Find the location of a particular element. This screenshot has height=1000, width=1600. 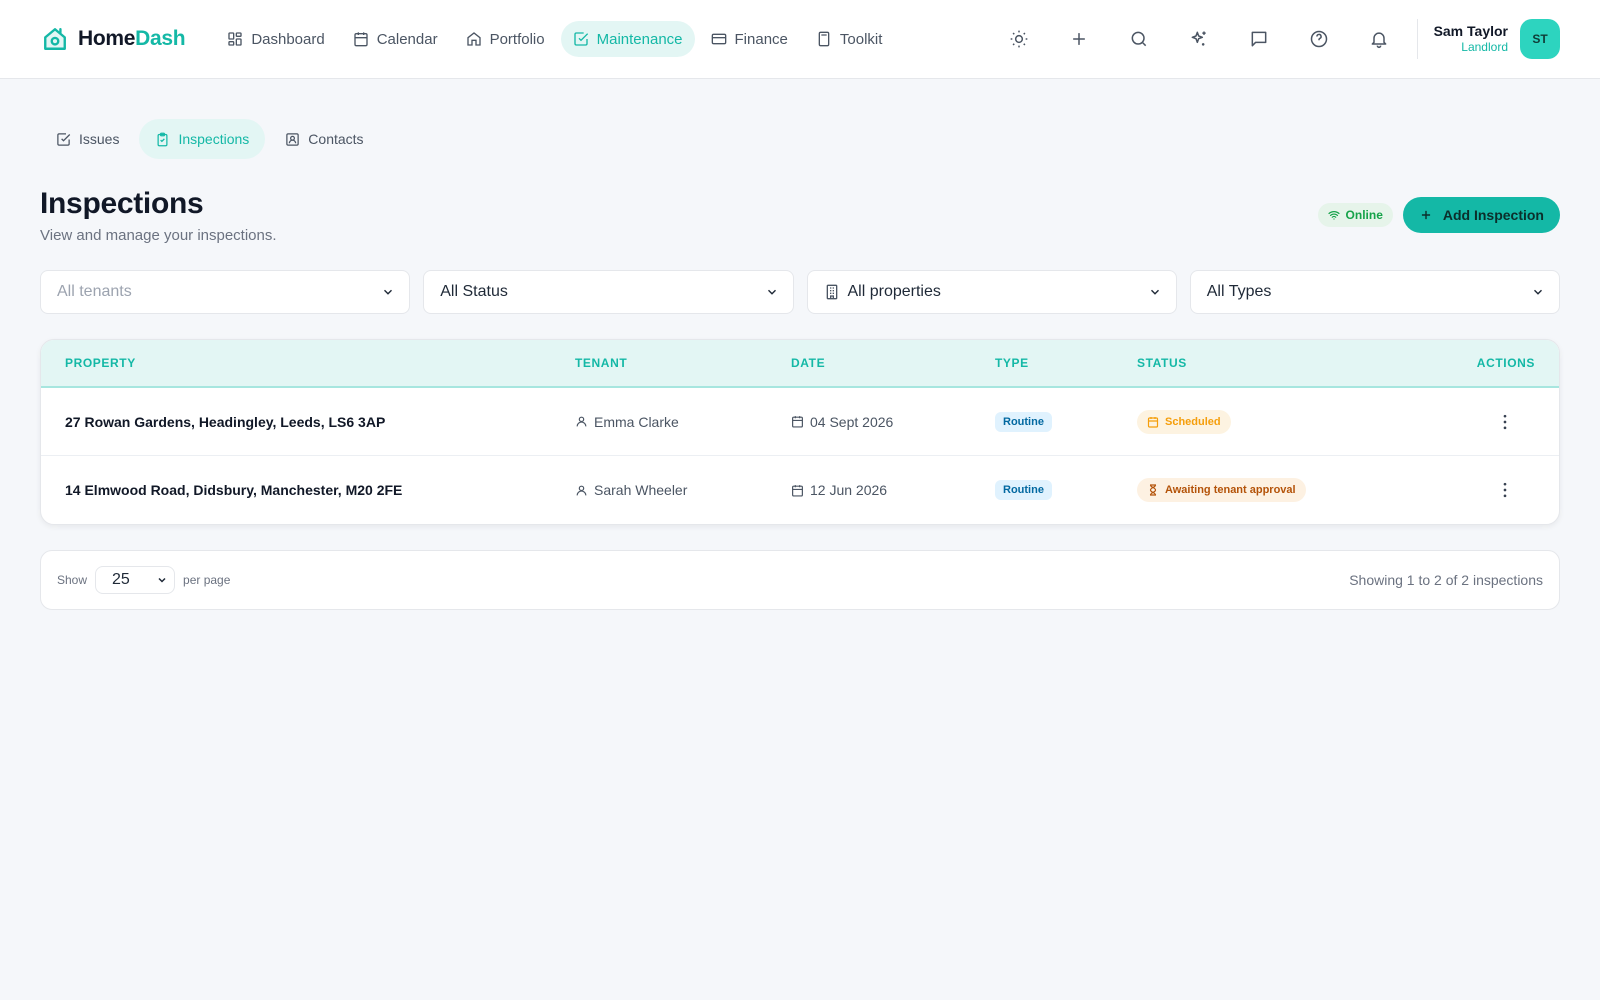

tab-label: Issues is located at coordinates (99, 139).